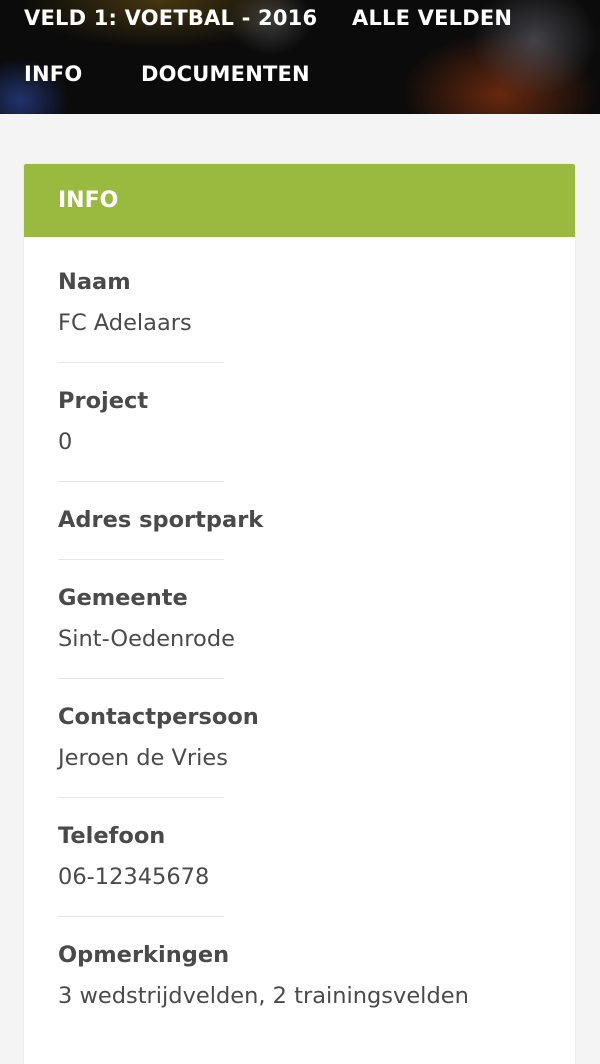 This screenshot has width=600, height=1064. I want to click on field-gemeente: Gemeente Sint-Oedenrode, so click(146, 631).